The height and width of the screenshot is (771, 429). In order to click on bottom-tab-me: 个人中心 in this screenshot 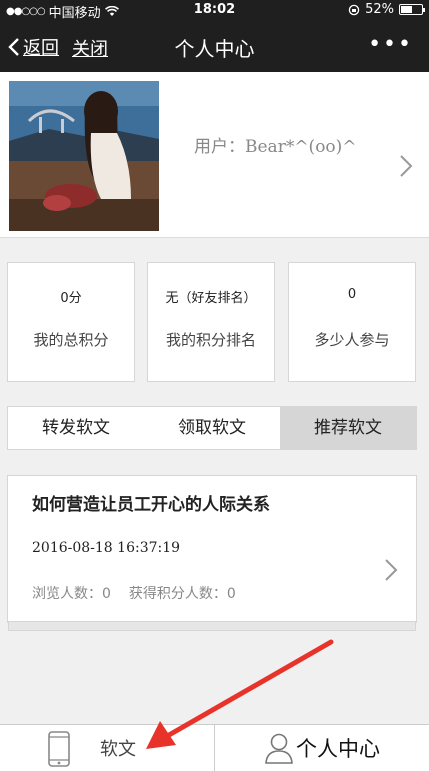, I will do `click(321, 748)`.